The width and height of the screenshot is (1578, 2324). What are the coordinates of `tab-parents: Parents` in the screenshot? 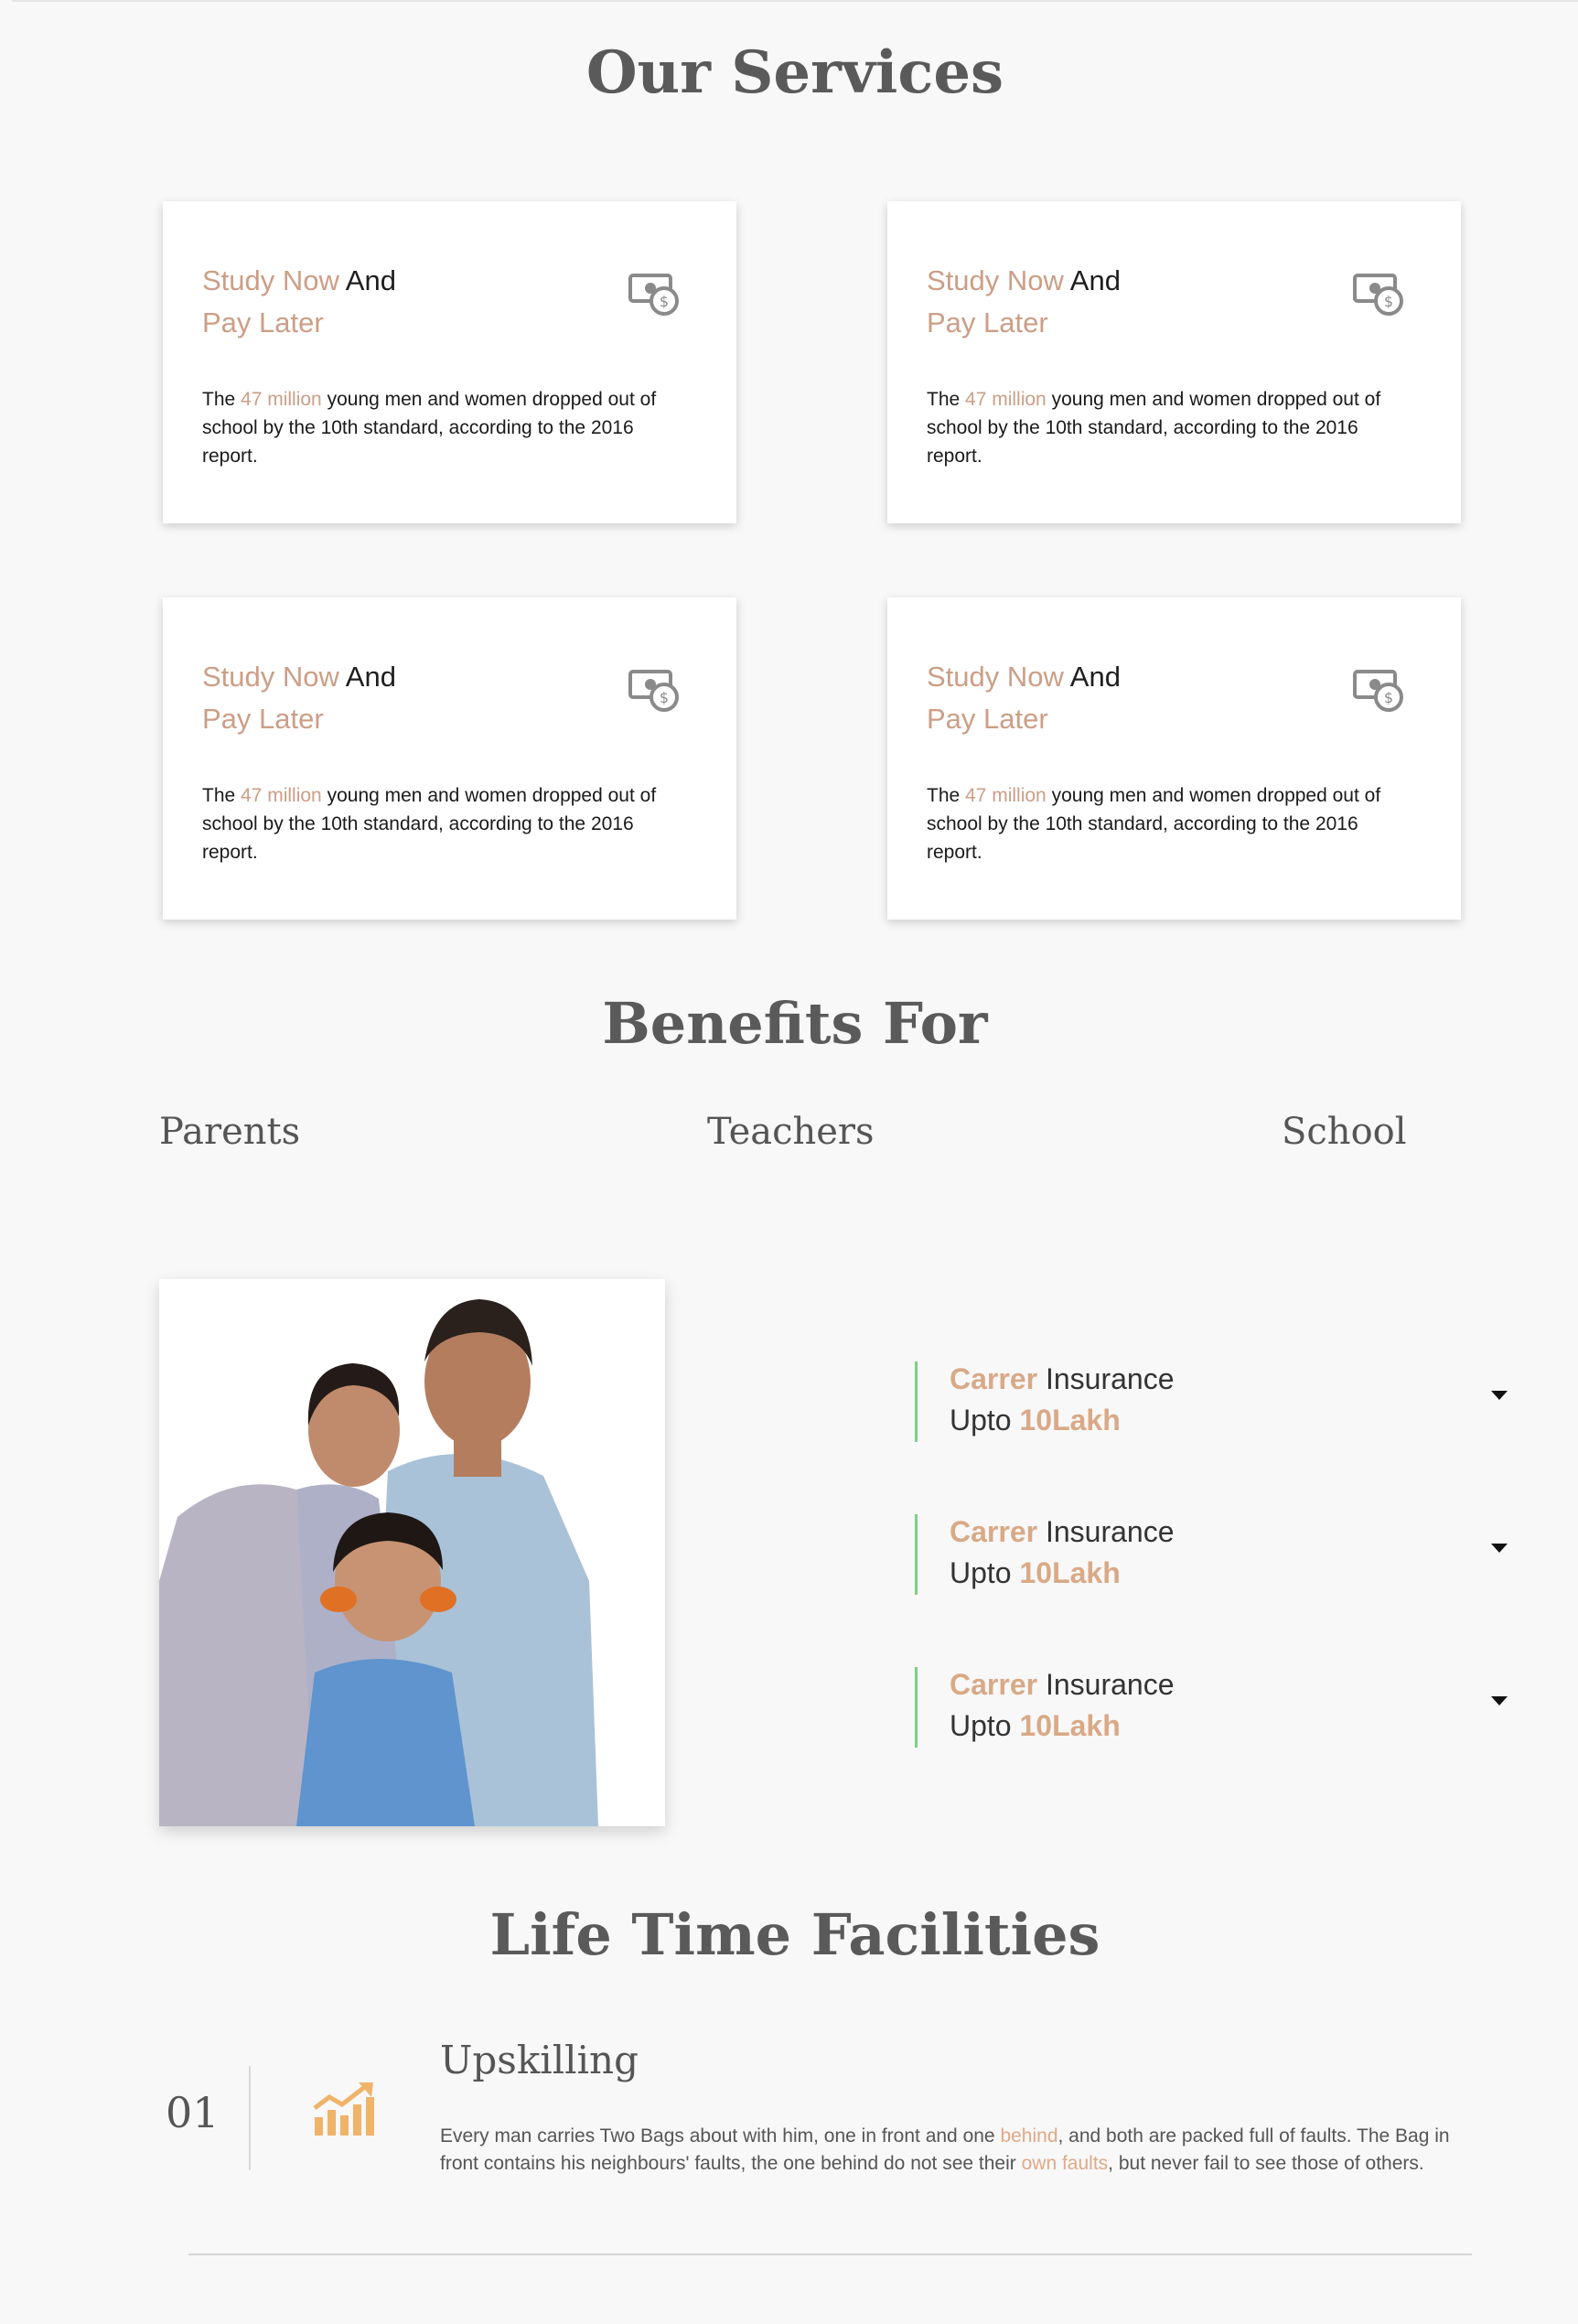 It's located at (229, 1132).